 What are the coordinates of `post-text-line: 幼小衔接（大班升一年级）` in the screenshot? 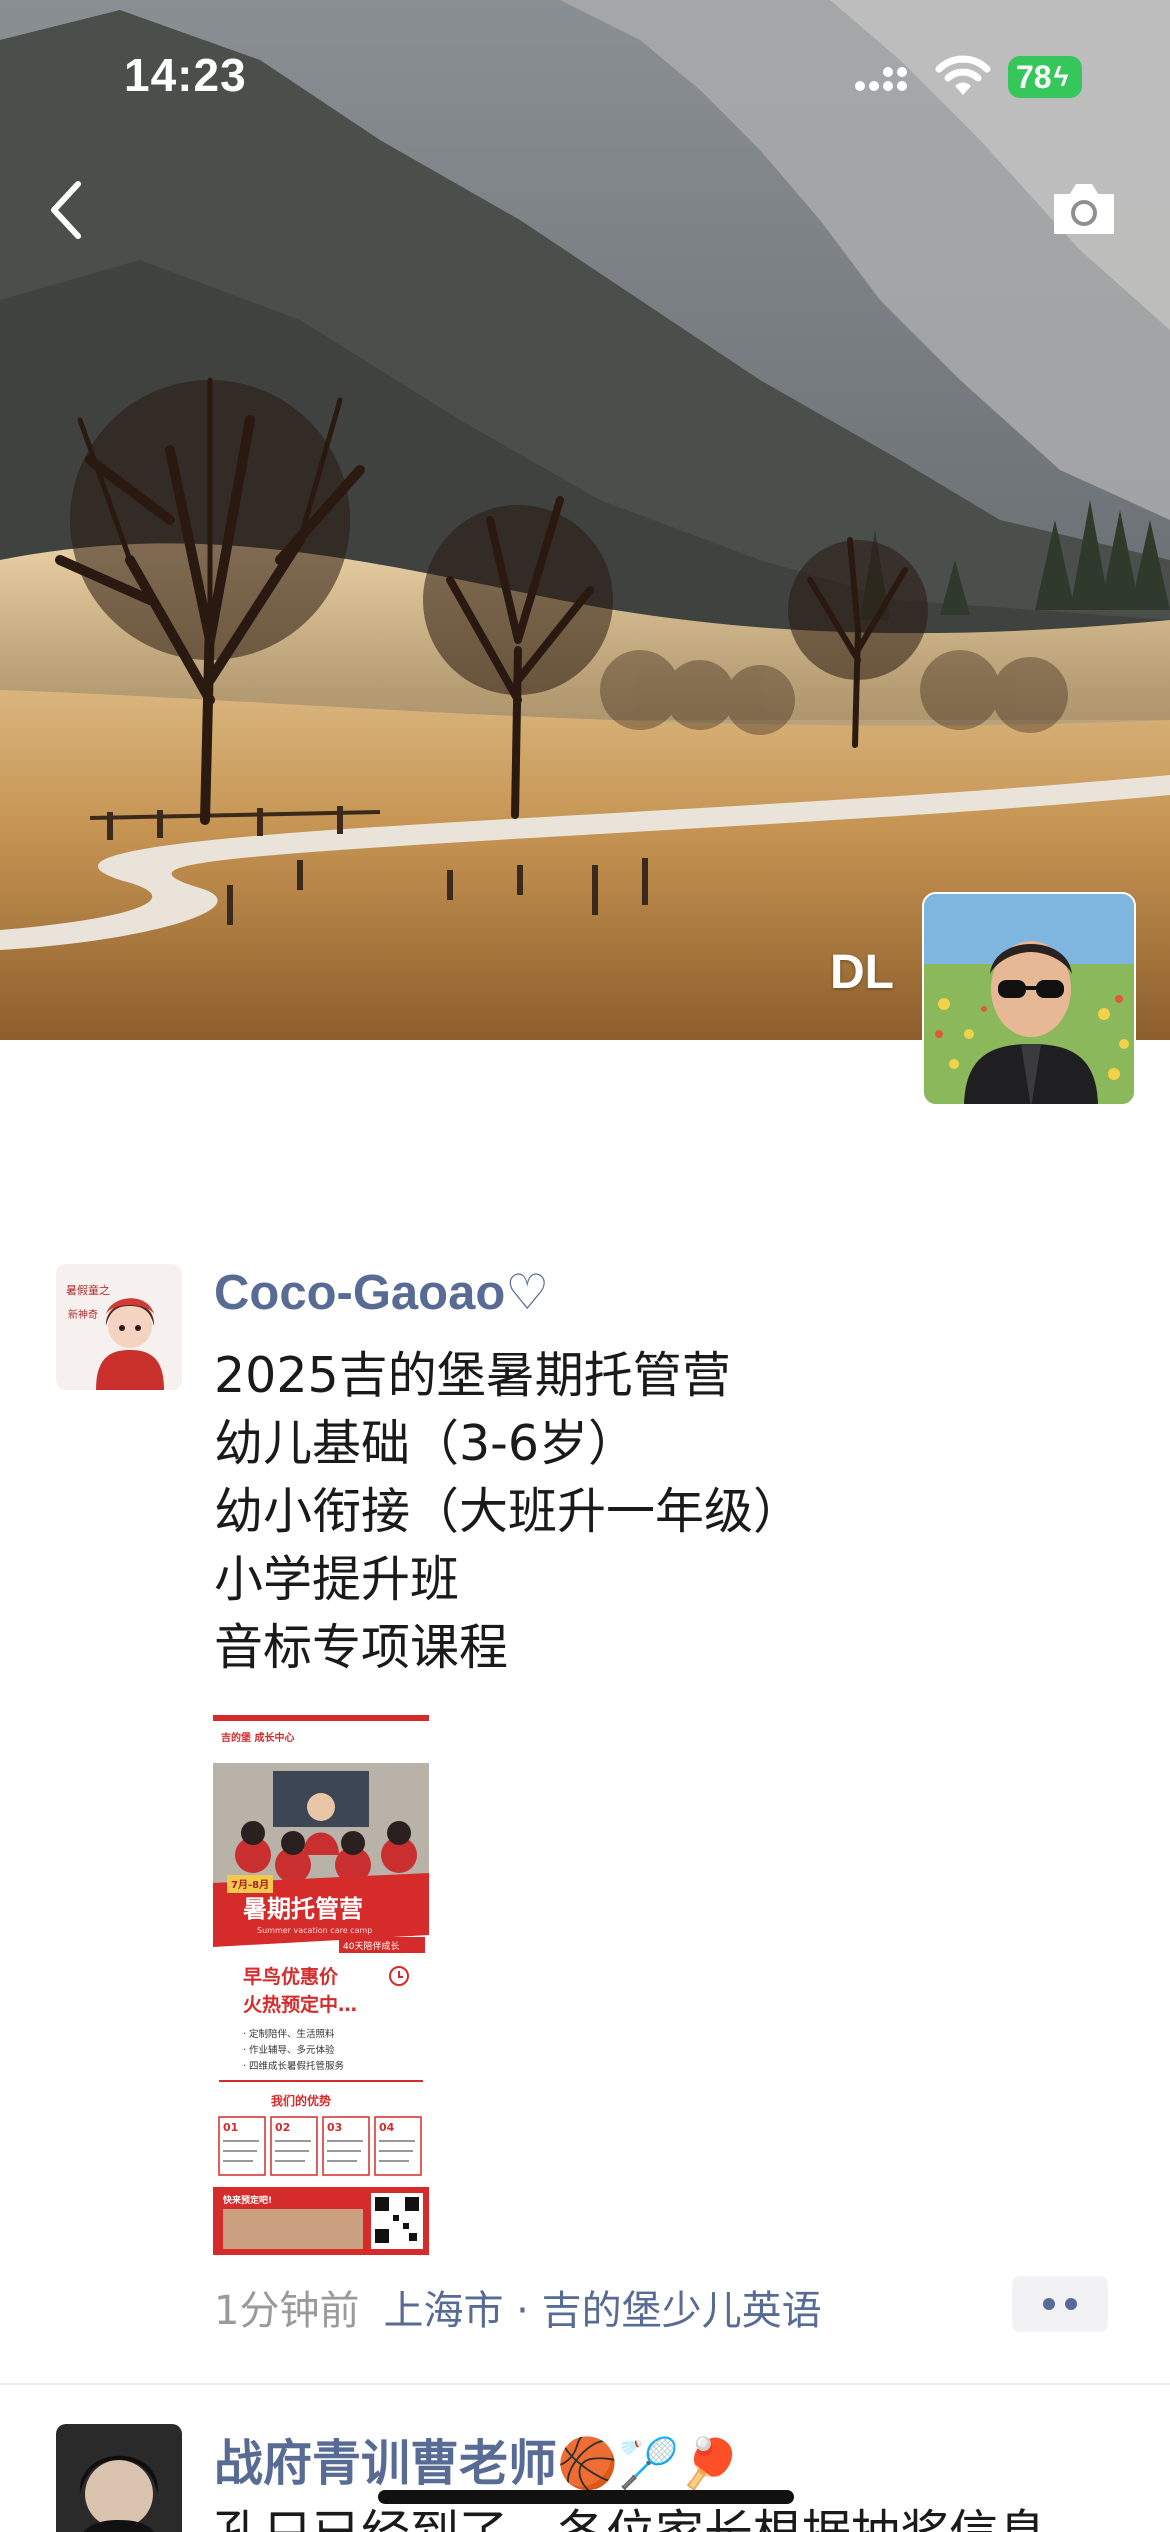 It's located at (508, 1511).